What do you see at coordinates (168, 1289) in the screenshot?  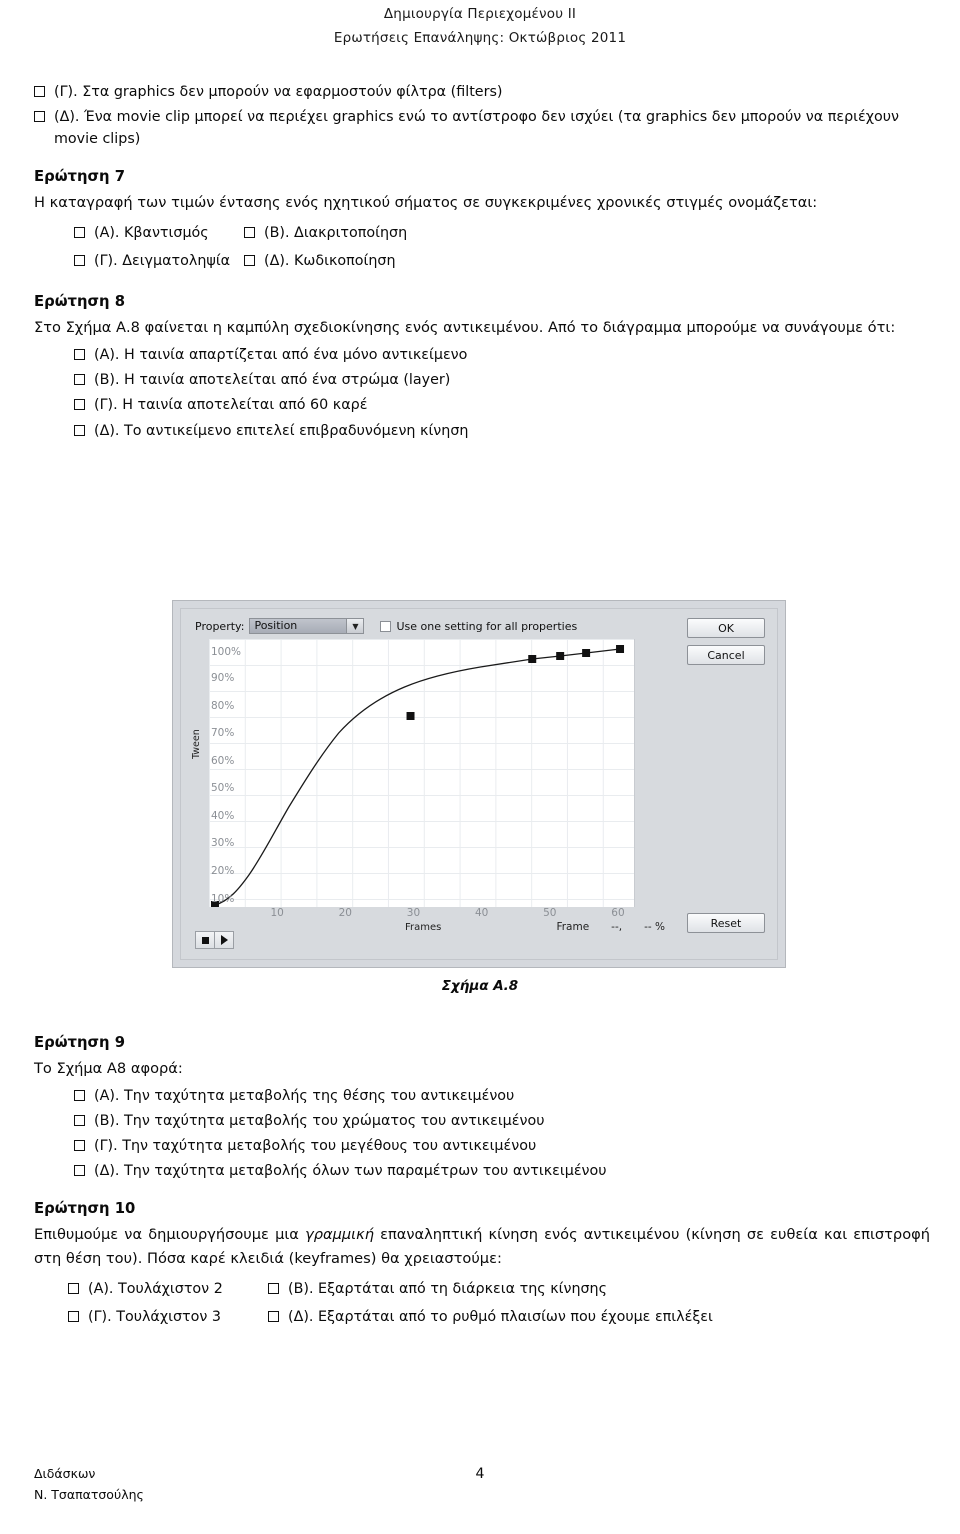 I see `list-item: (Α). Τουλάχιστον 2` at bounding box center [168, 1289].